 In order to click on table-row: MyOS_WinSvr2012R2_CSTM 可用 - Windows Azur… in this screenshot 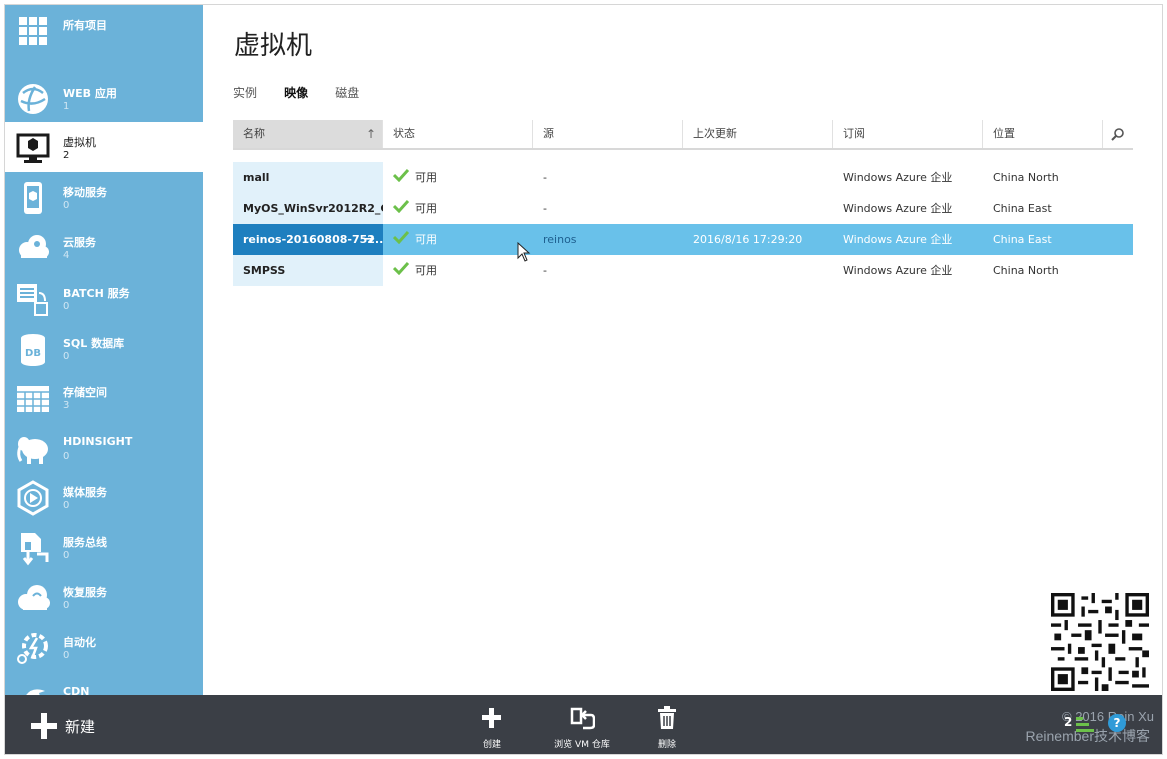, I will do `click(683, 208)`.